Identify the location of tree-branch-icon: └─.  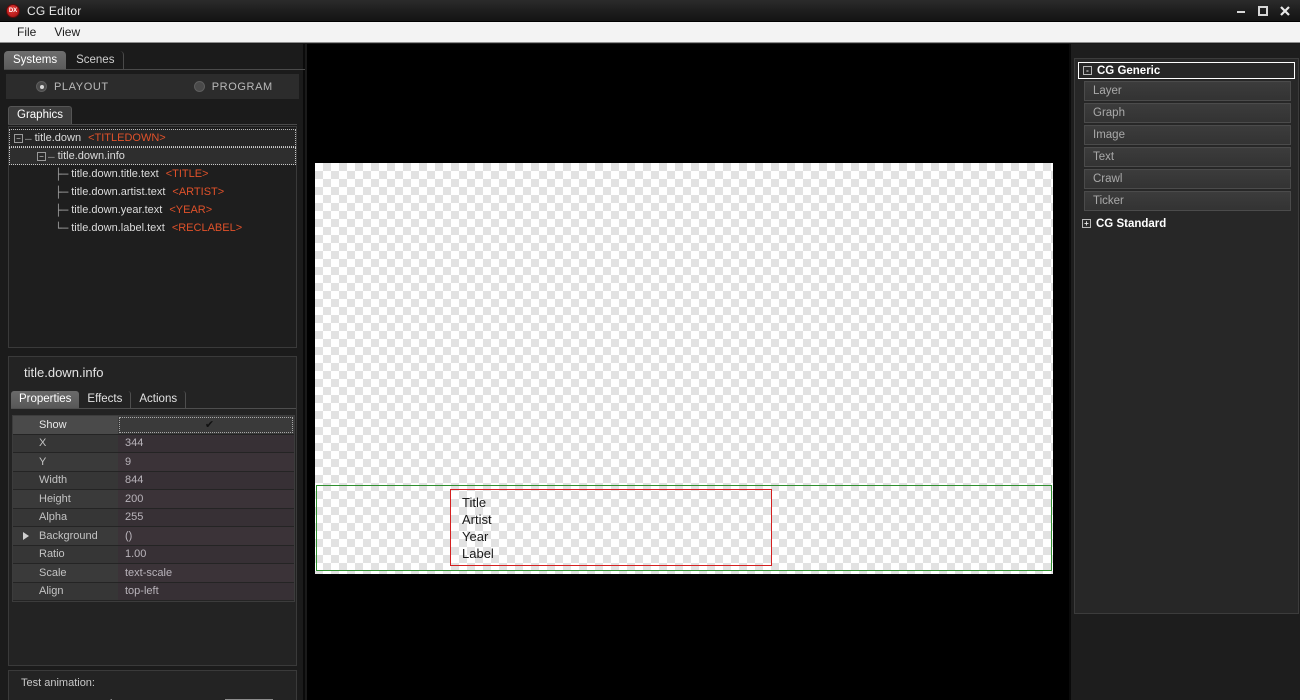
(62, 228).